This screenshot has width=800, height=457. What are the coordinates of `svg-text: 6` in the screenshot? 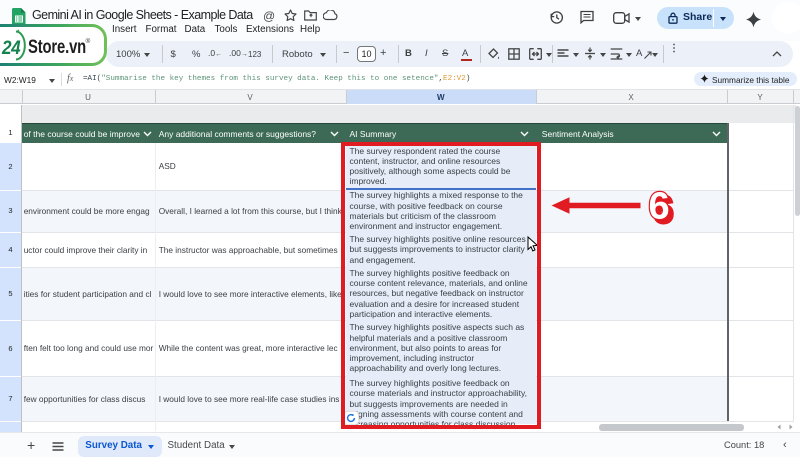 It's located at (659, 207).